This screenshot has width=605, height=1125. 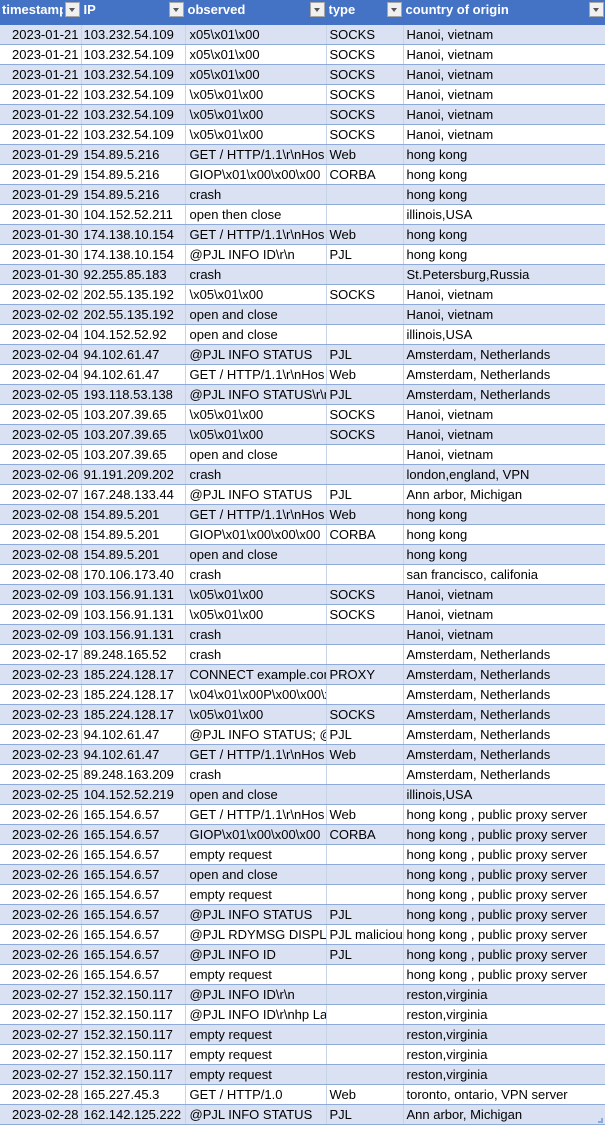 I want to click on filter-dropdown-button, so click(x=72, y=9).